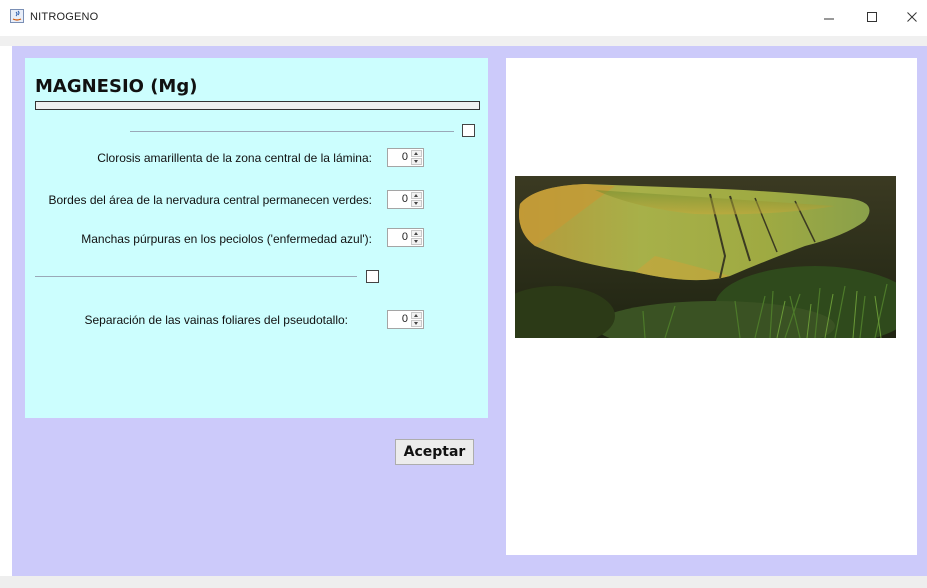 The image size is (927, 588). What do you see at coordinates (705, 257) in the screenshot?
I see `banana-leaf-photo` at bounding box center [705, 257].